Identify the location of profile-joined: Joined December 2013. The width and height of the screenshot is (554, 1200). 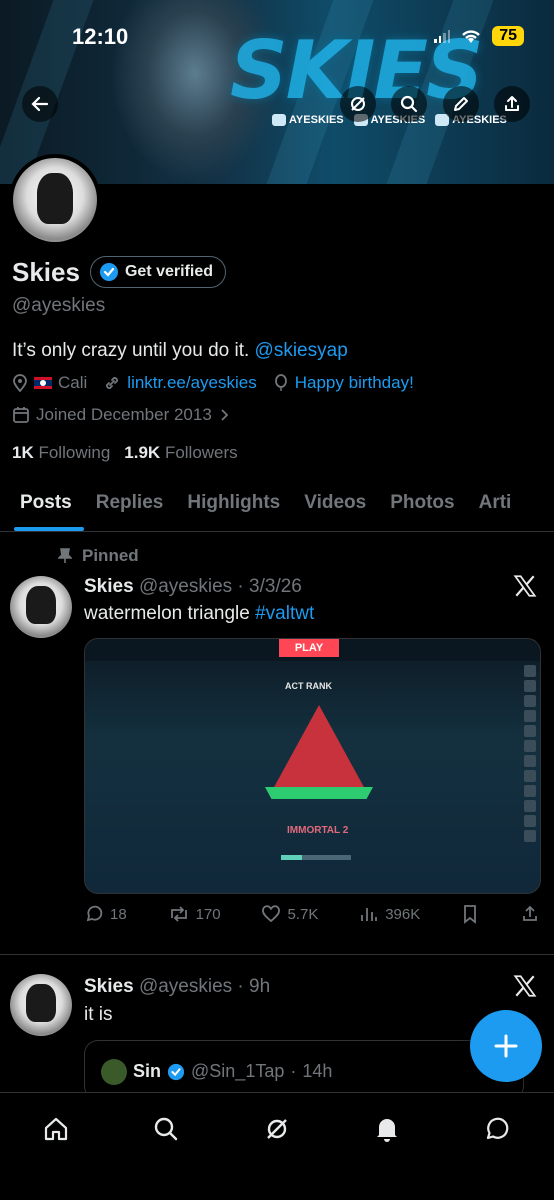
(121, 415).